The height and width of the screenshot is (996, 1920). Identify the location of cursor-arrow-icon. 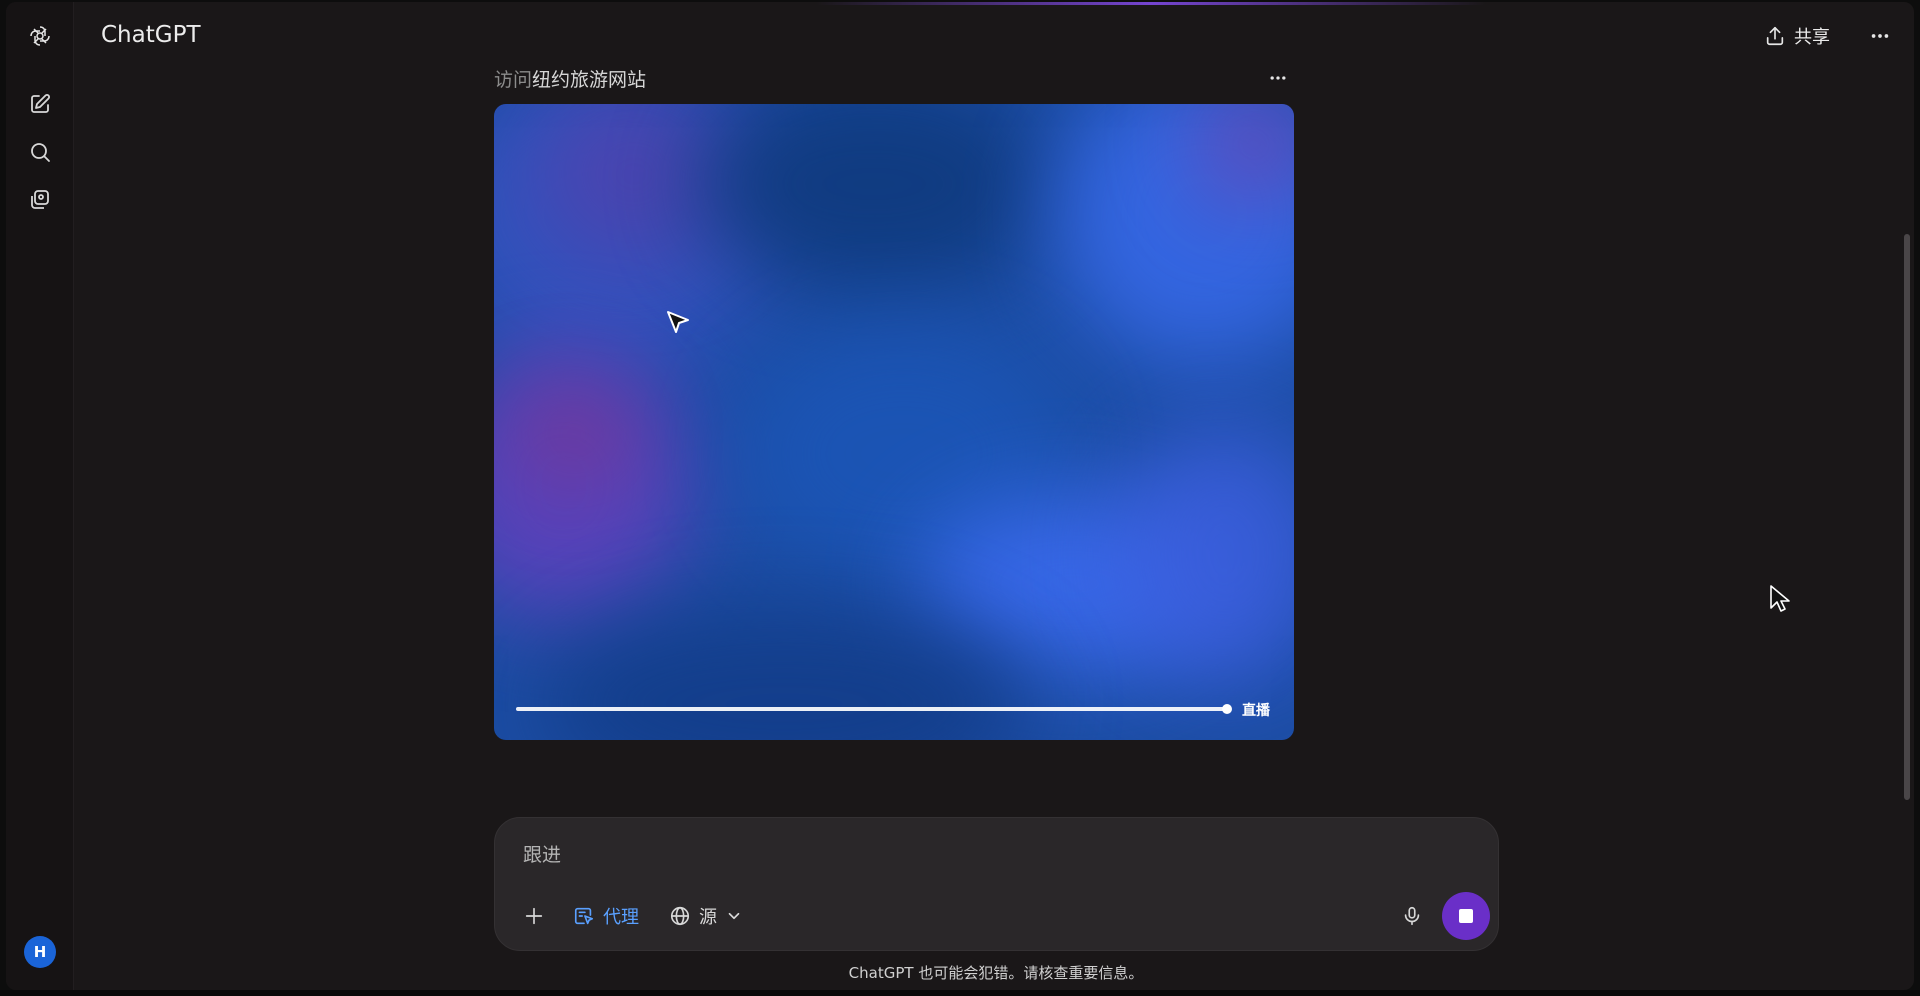
(678, 322).